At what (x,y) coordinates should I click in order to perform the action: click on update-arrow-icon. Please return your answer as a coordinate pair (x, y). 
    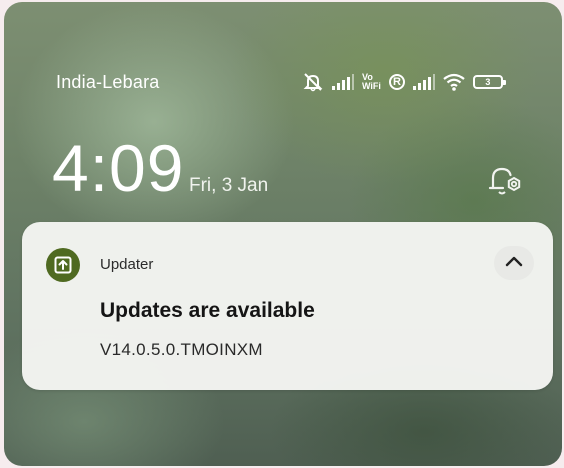
    Looking at the image, I should click on (63, 265).